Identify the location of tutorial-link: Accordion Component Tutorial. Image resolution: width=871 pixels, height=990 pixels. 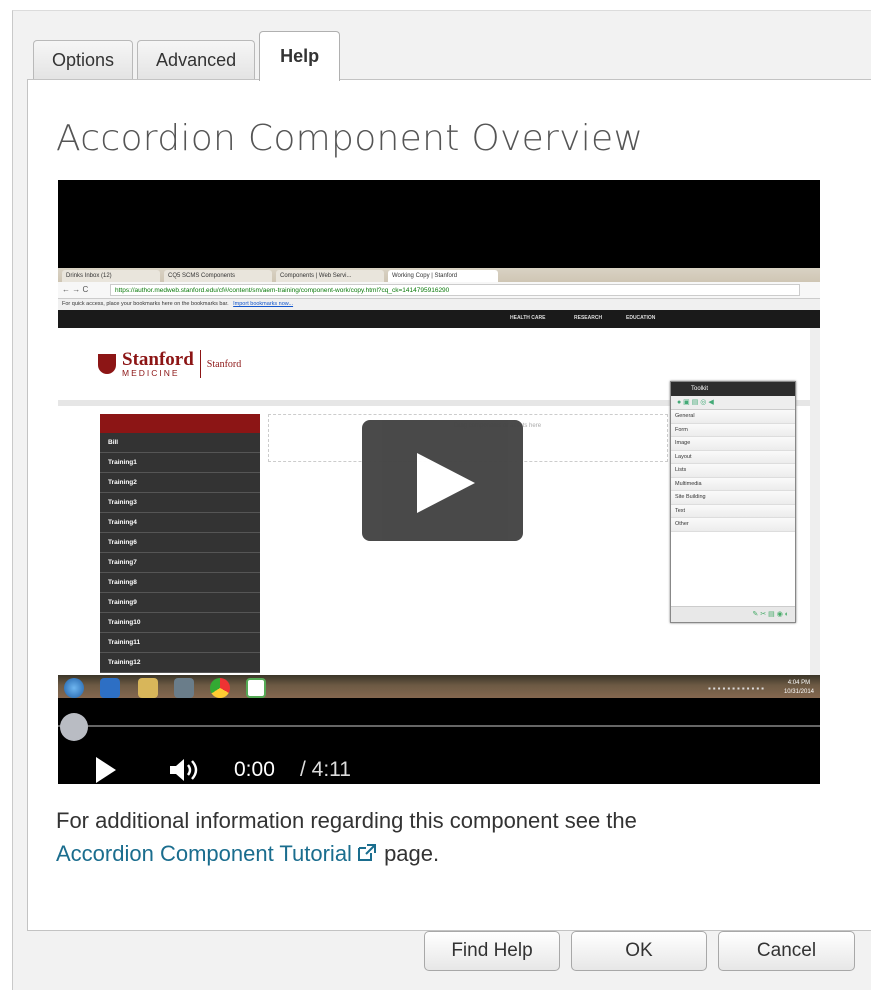
(217, 853).